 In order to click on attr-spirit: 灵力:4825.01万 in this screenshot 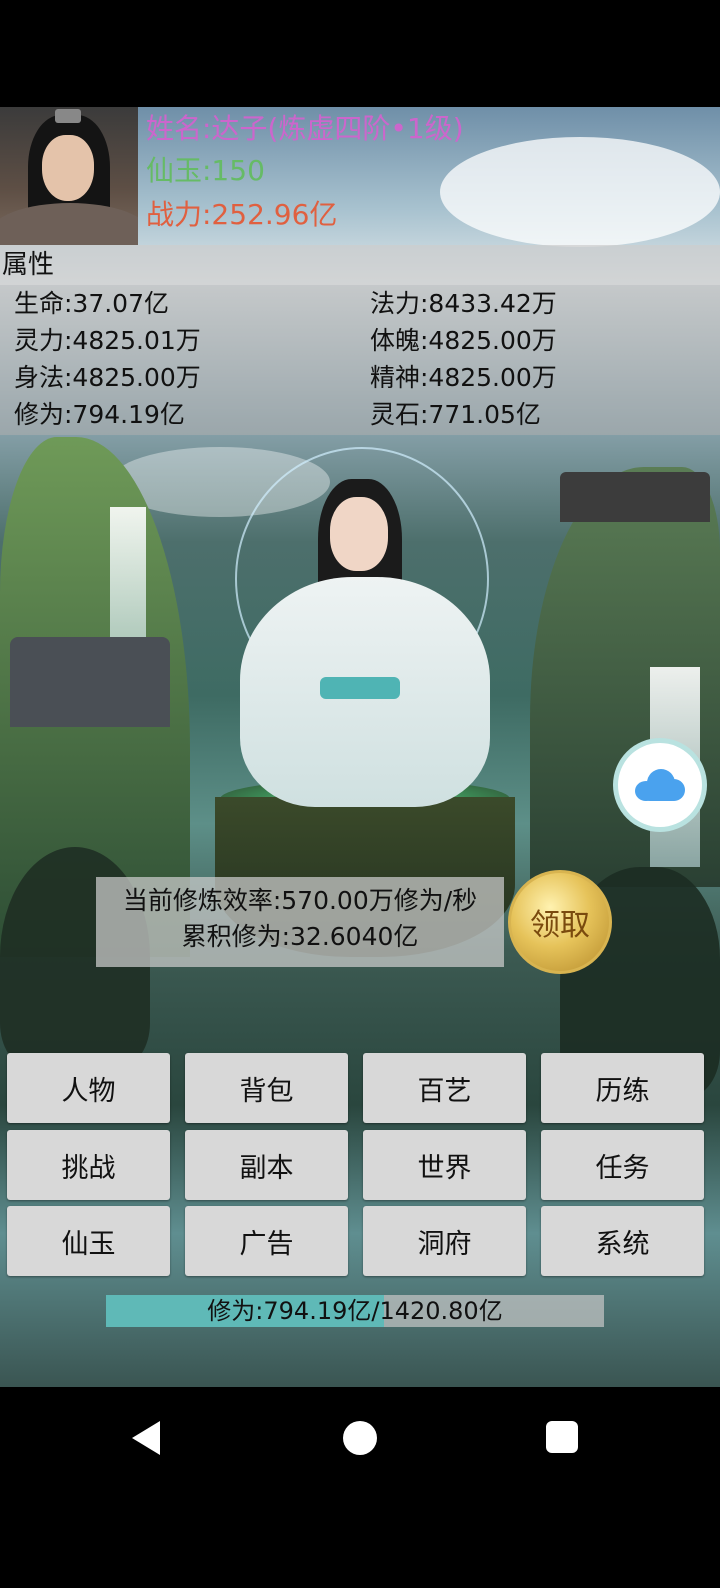, I will do `click(107, 340)`.